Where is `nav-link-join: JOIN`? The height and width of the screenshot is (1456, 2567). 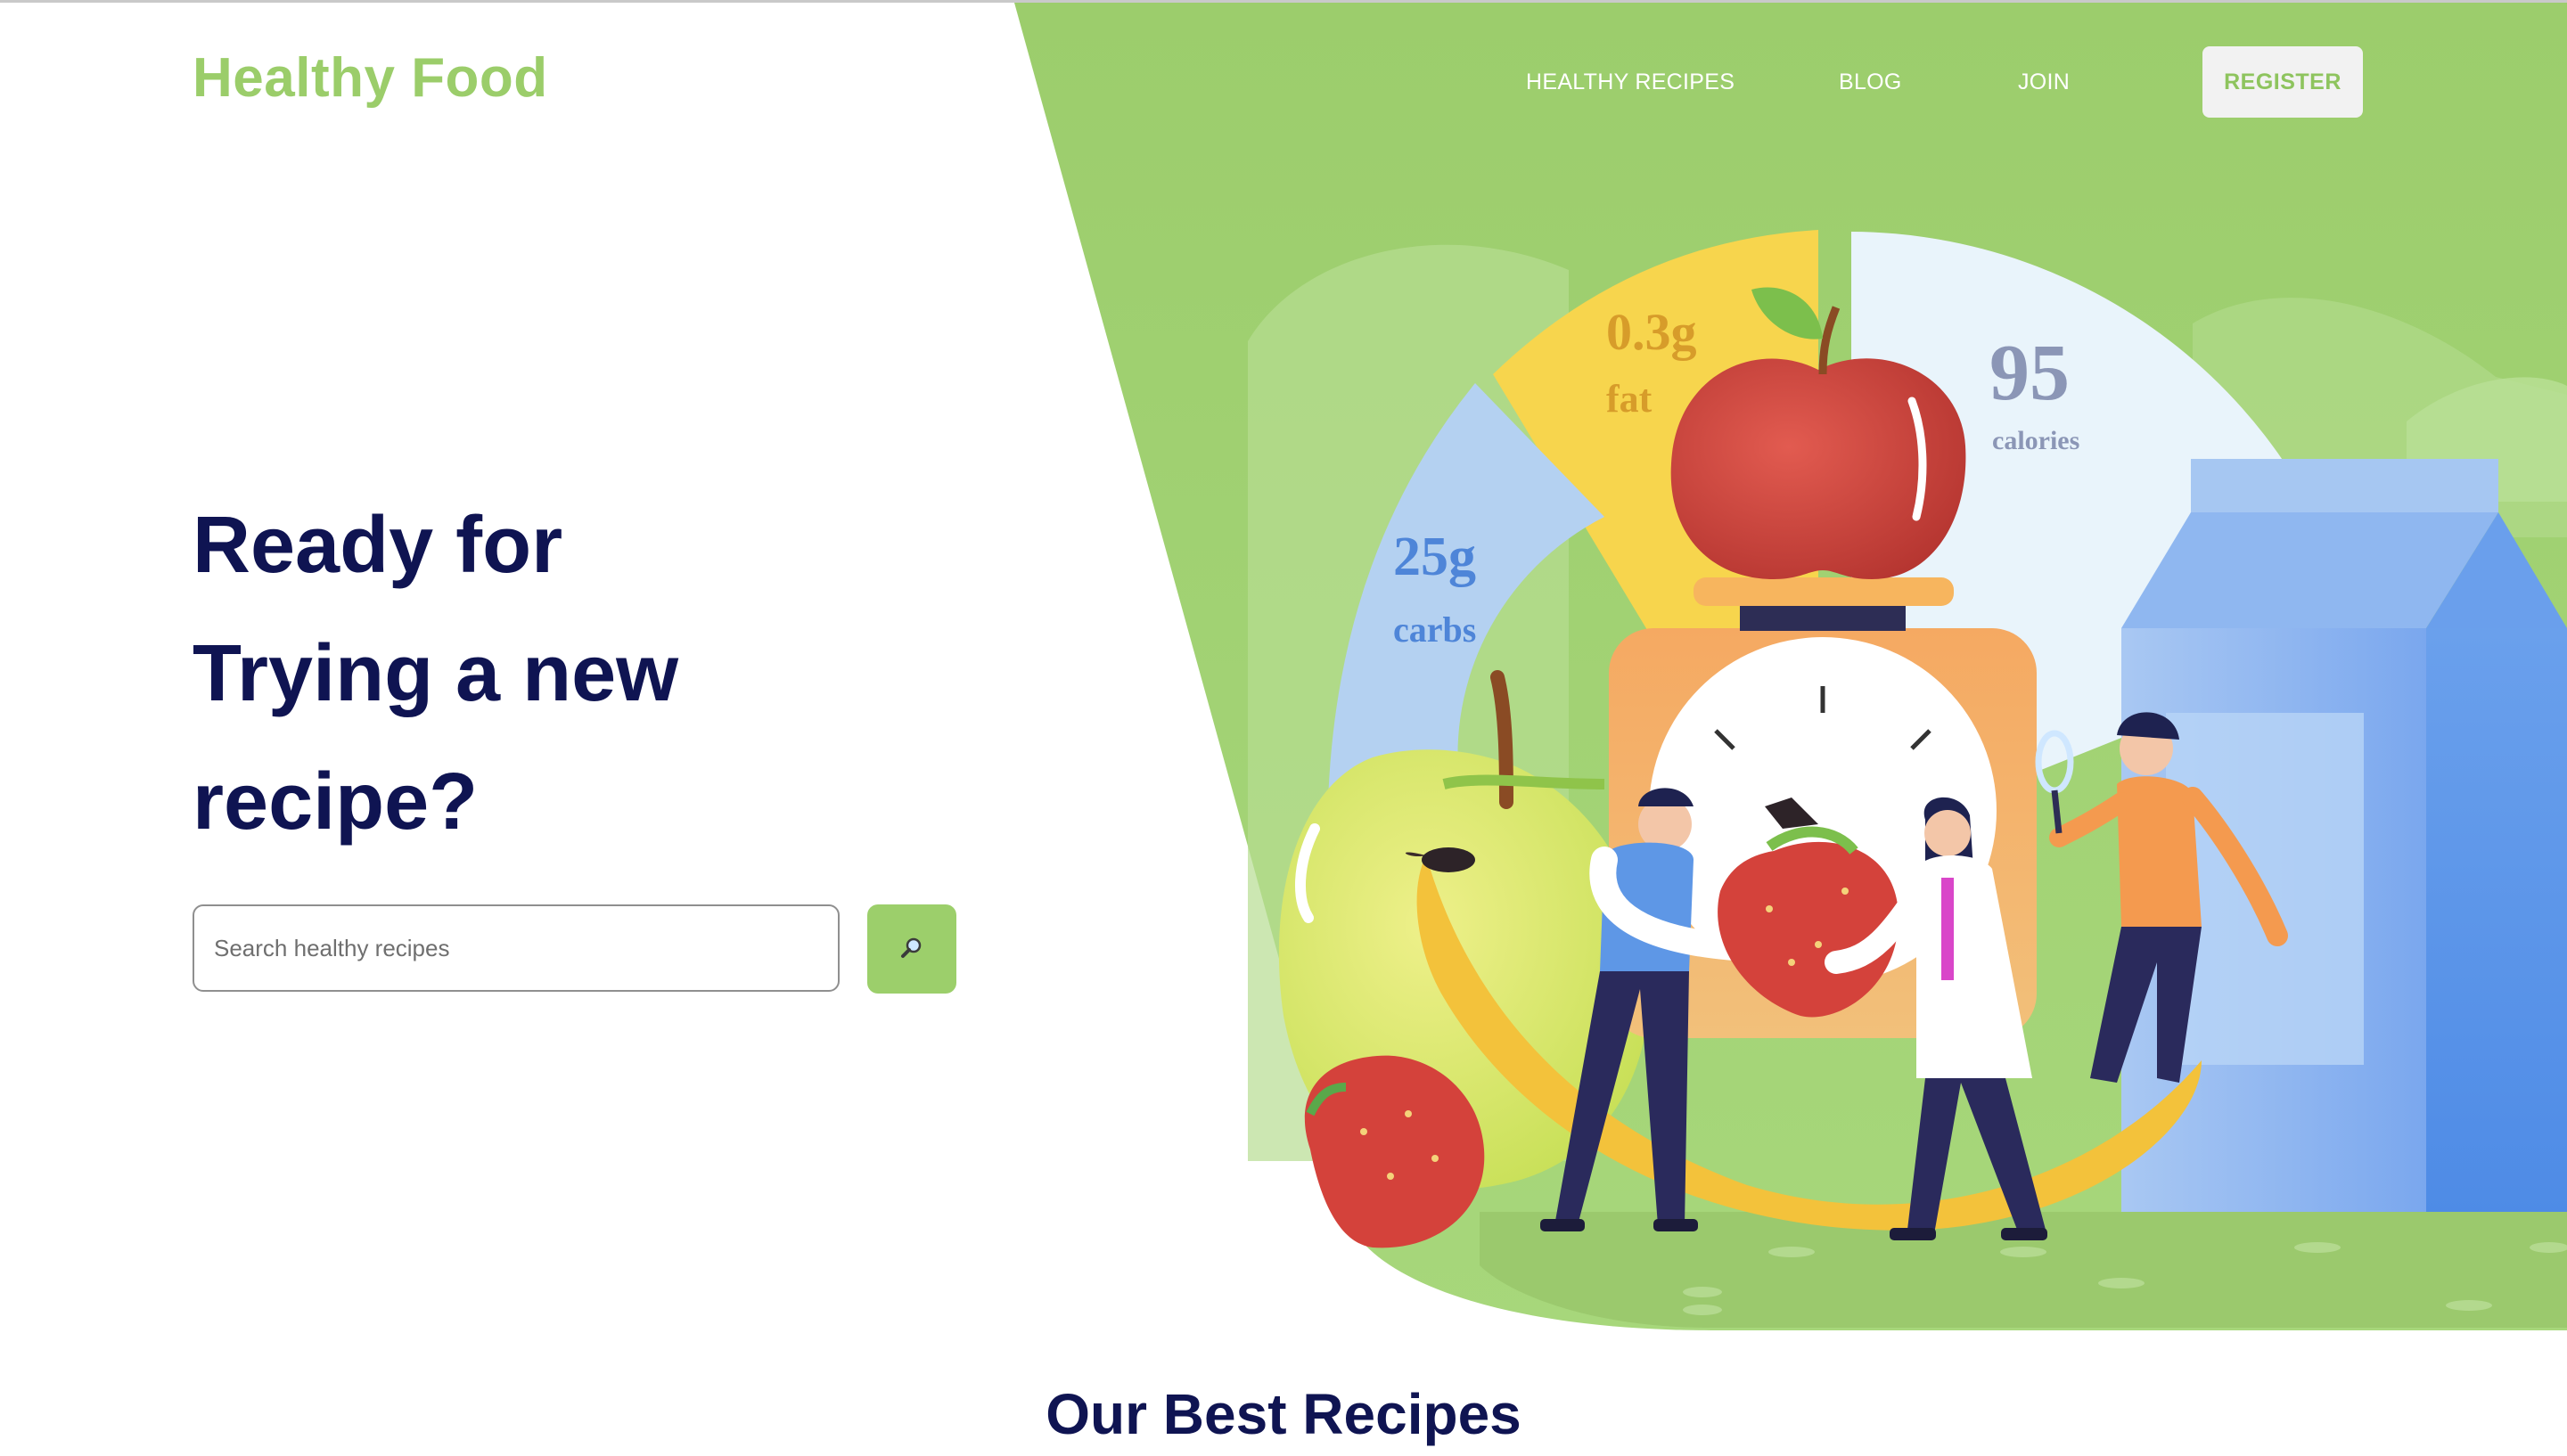
nav-link-join: JOIN is located at coordinates (2044, 82).